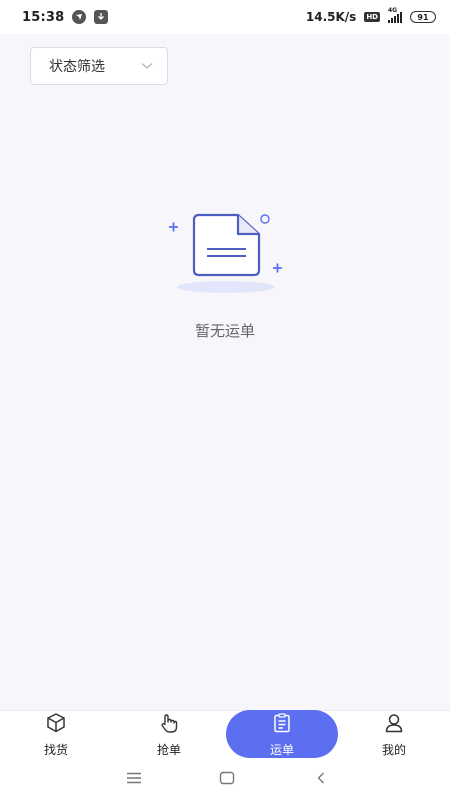 The image size is (450, 800). I want to click on system-nav-bar, so click(225, 779).